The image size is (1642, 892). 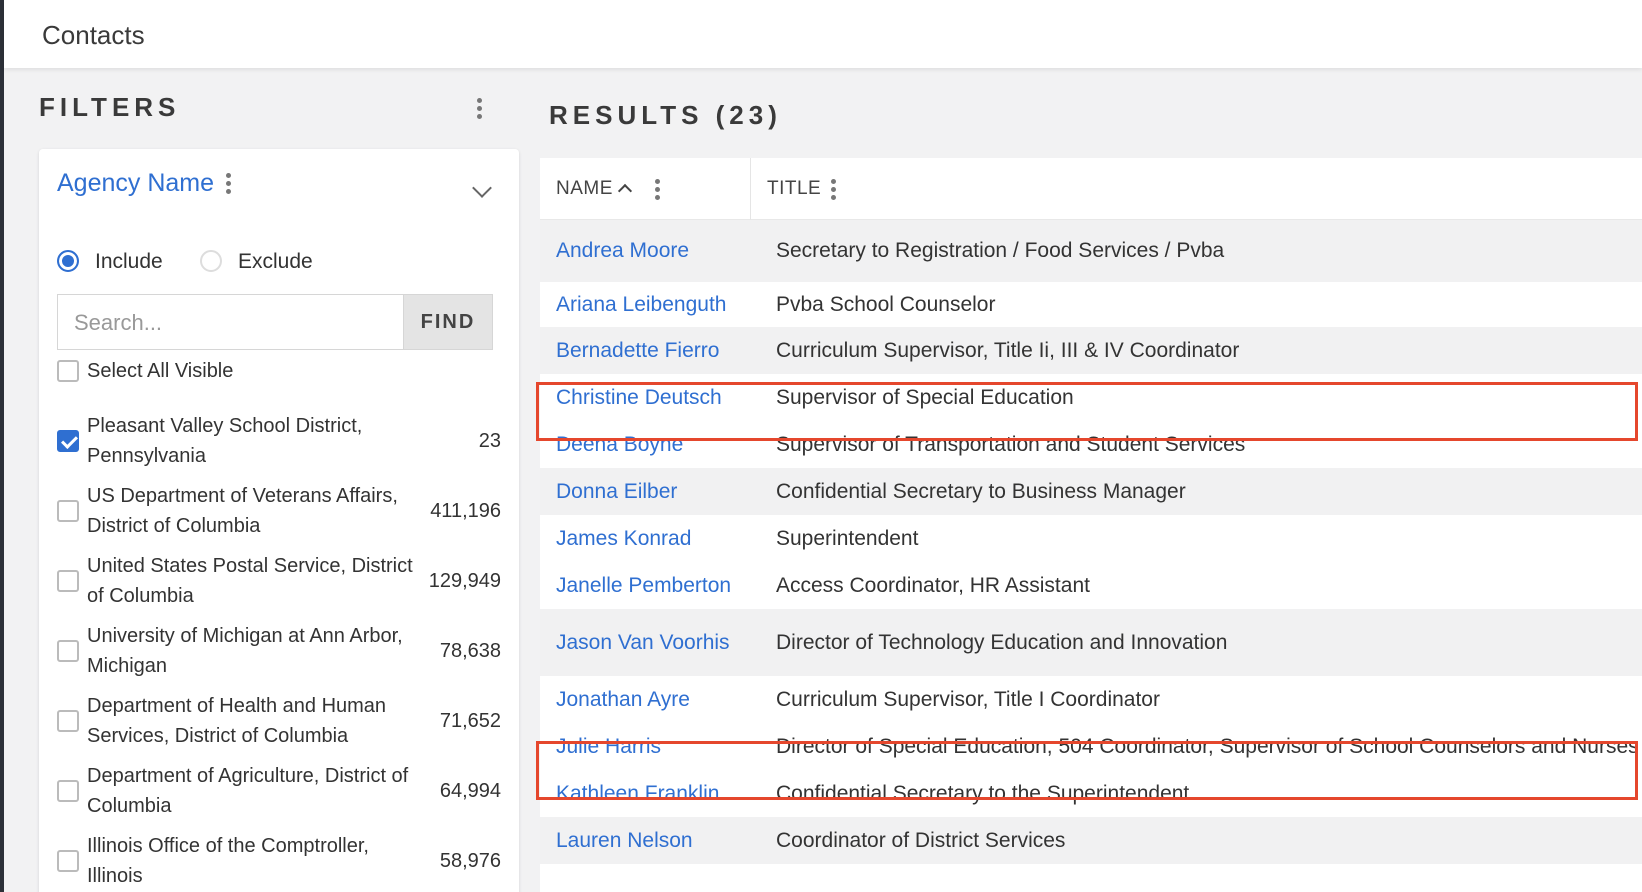 I want to click on contact-name-link: Bernadette Fierro, so click(x=637, y=351).